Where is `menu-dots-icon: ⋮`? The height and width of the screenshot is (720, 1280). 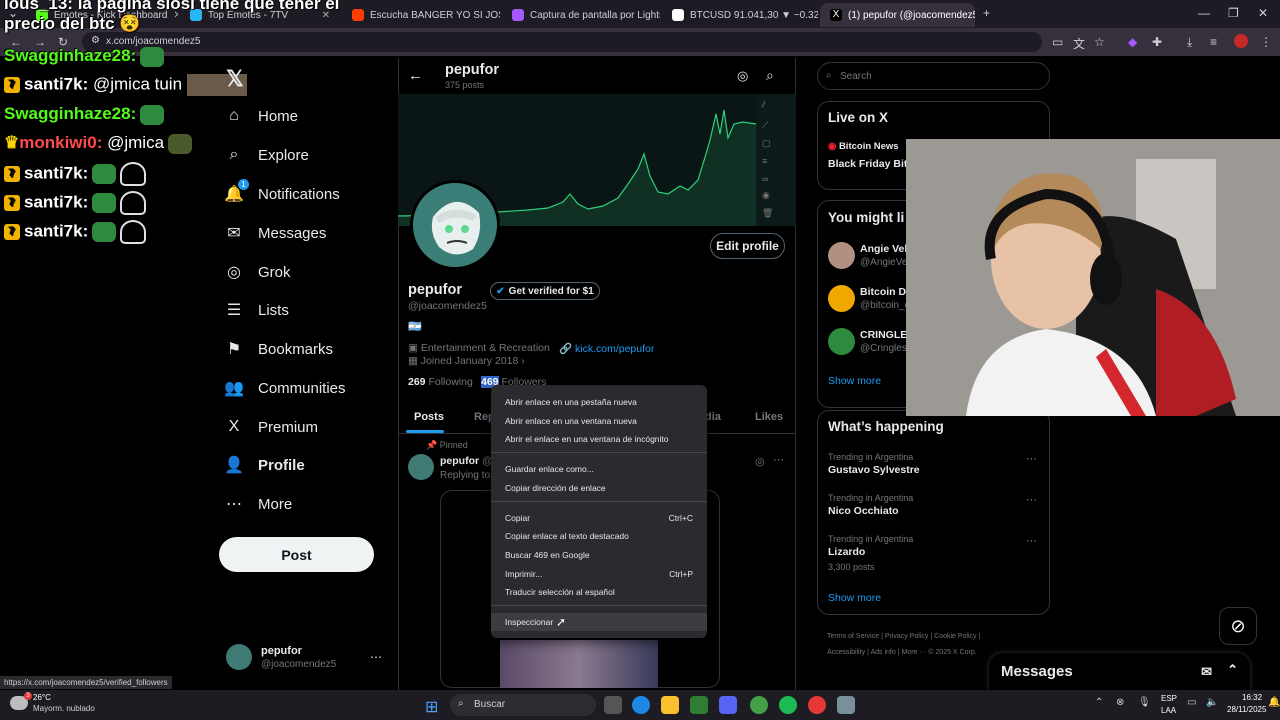 menu-dots-icon: ⋮ is located at coordinates (1266, 42).